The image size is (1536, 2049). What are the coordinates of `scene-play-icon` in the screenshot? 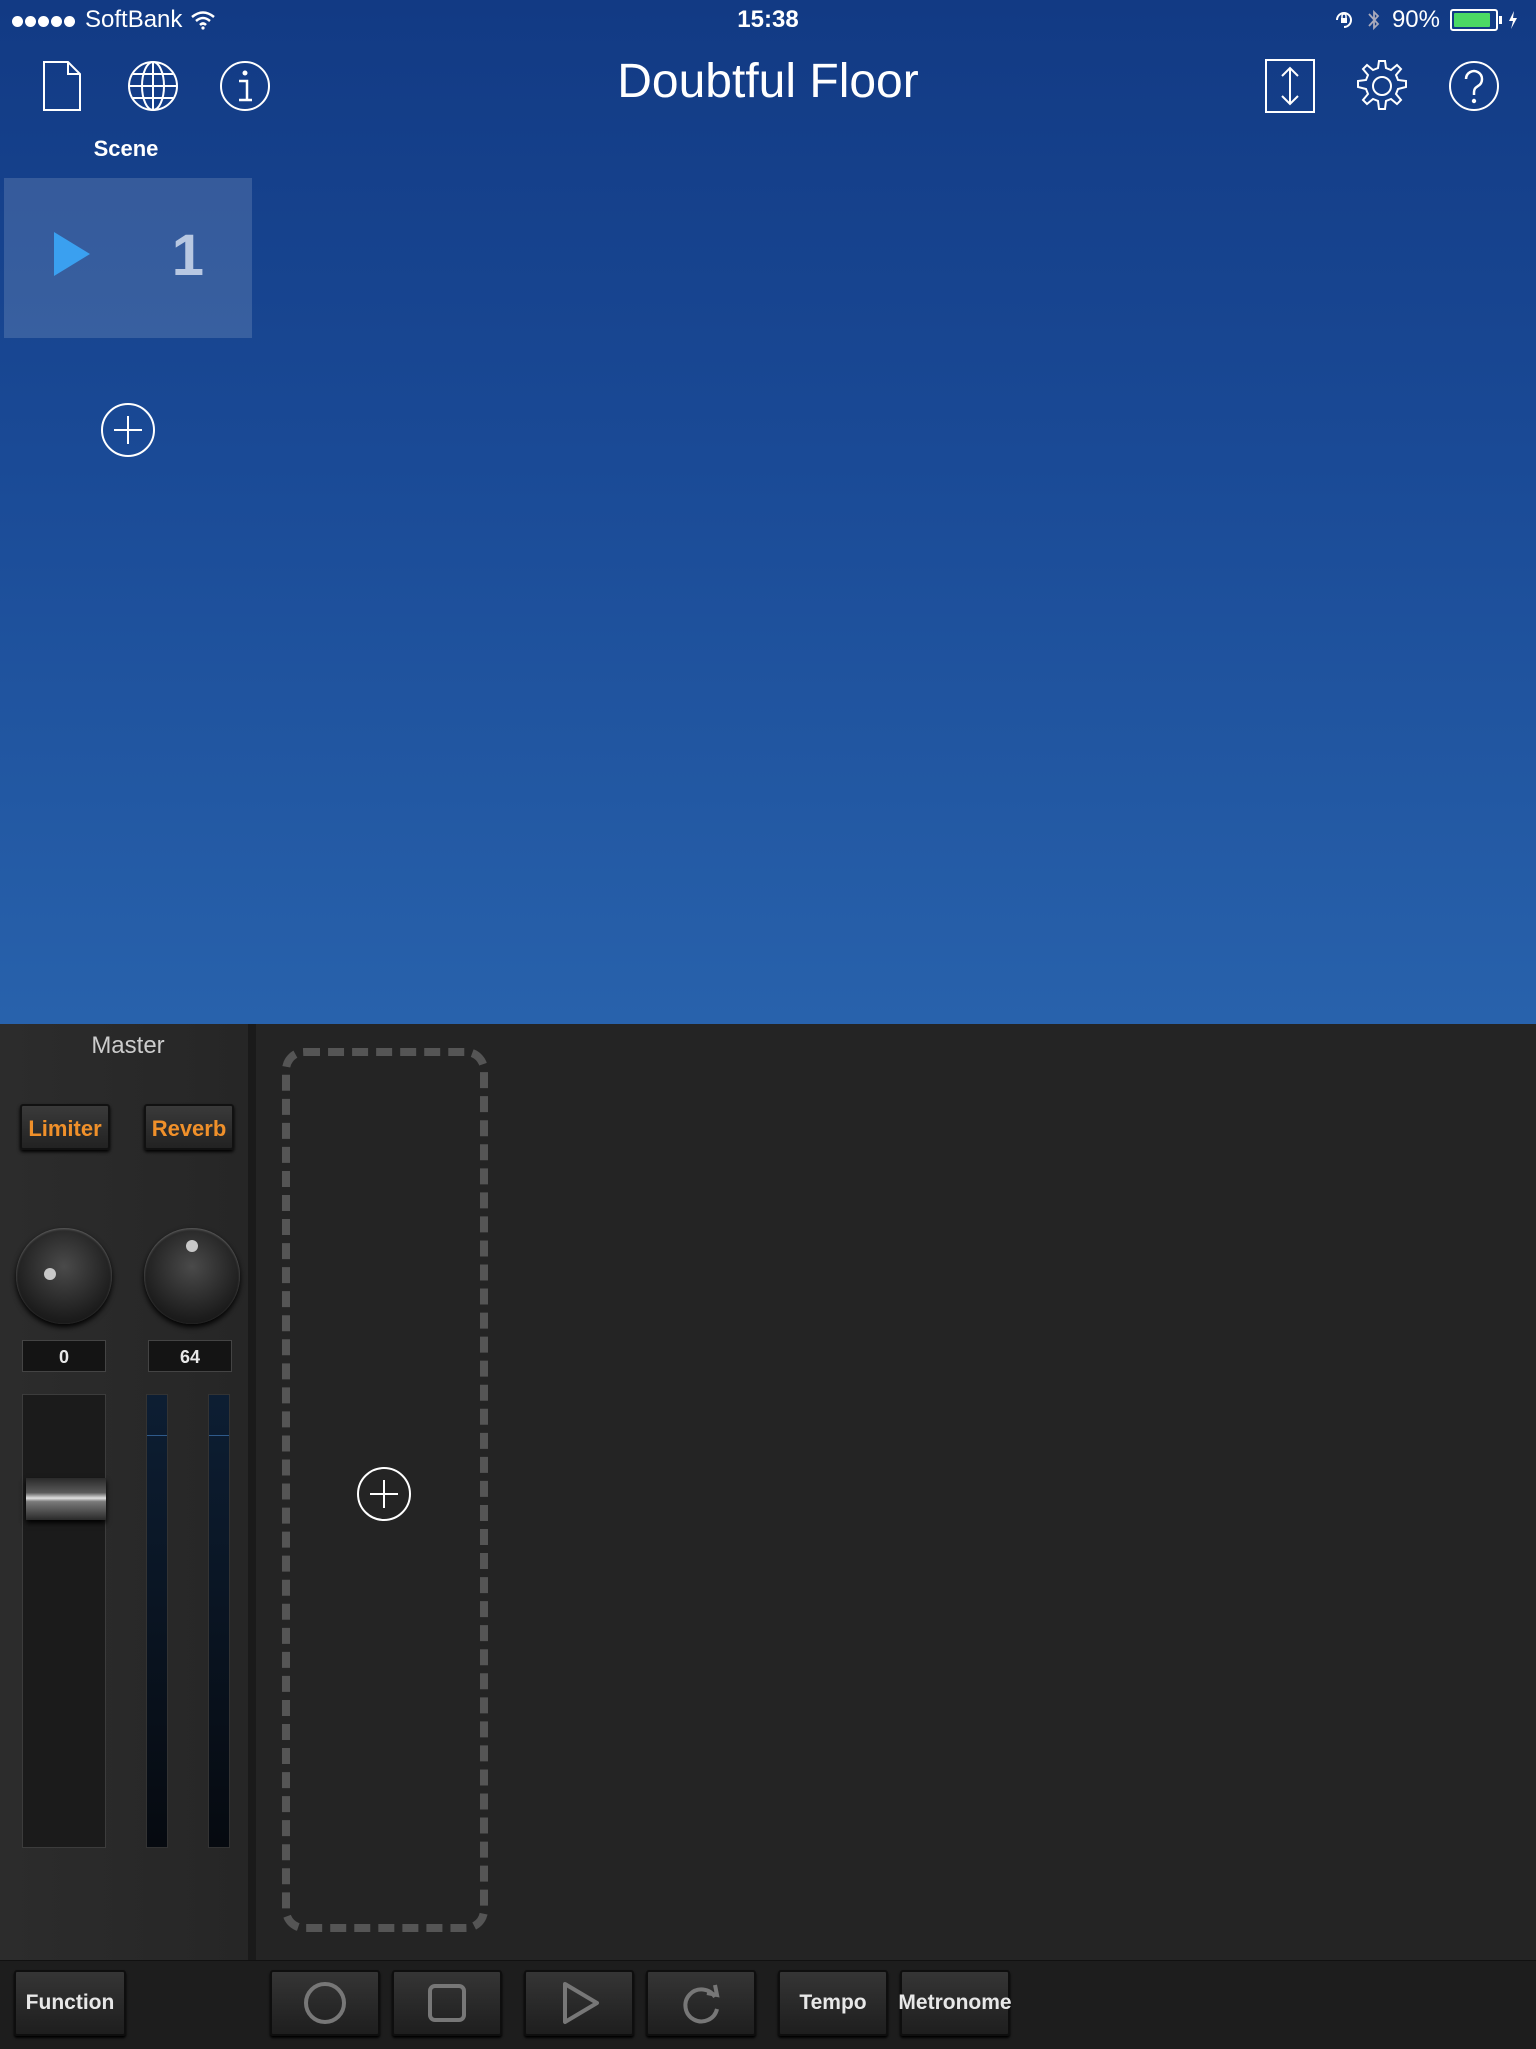 It's located at (72, 254).